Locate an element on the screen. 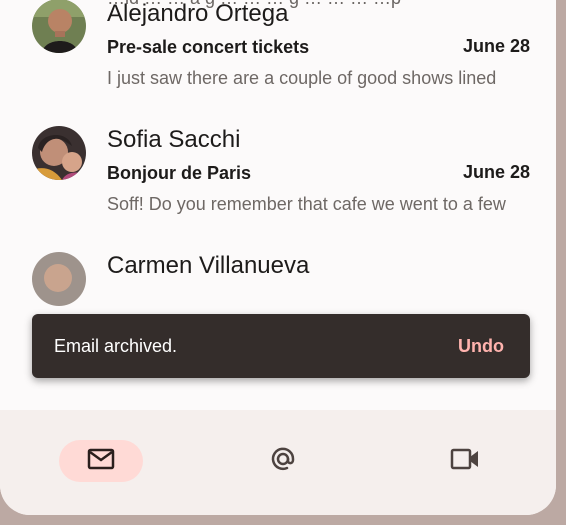  nav-inbox is located at coordinates (101, 461).